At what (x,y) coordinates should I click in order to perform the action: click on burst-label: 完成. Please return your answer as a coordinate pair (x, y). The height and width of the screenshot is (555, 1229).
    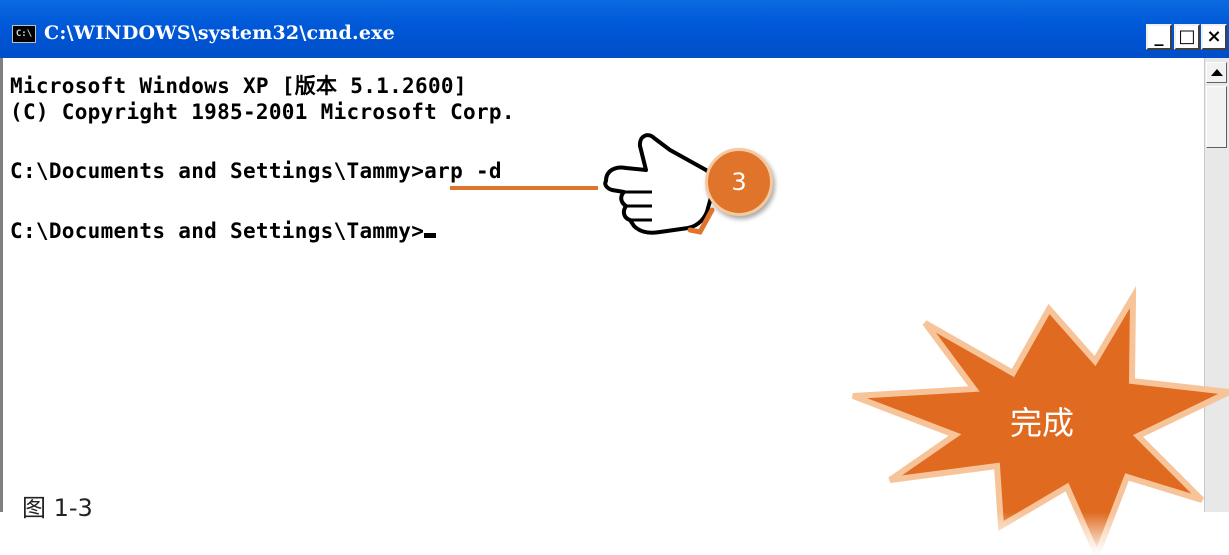
    Looking at the image, I should click on (1042, 423).